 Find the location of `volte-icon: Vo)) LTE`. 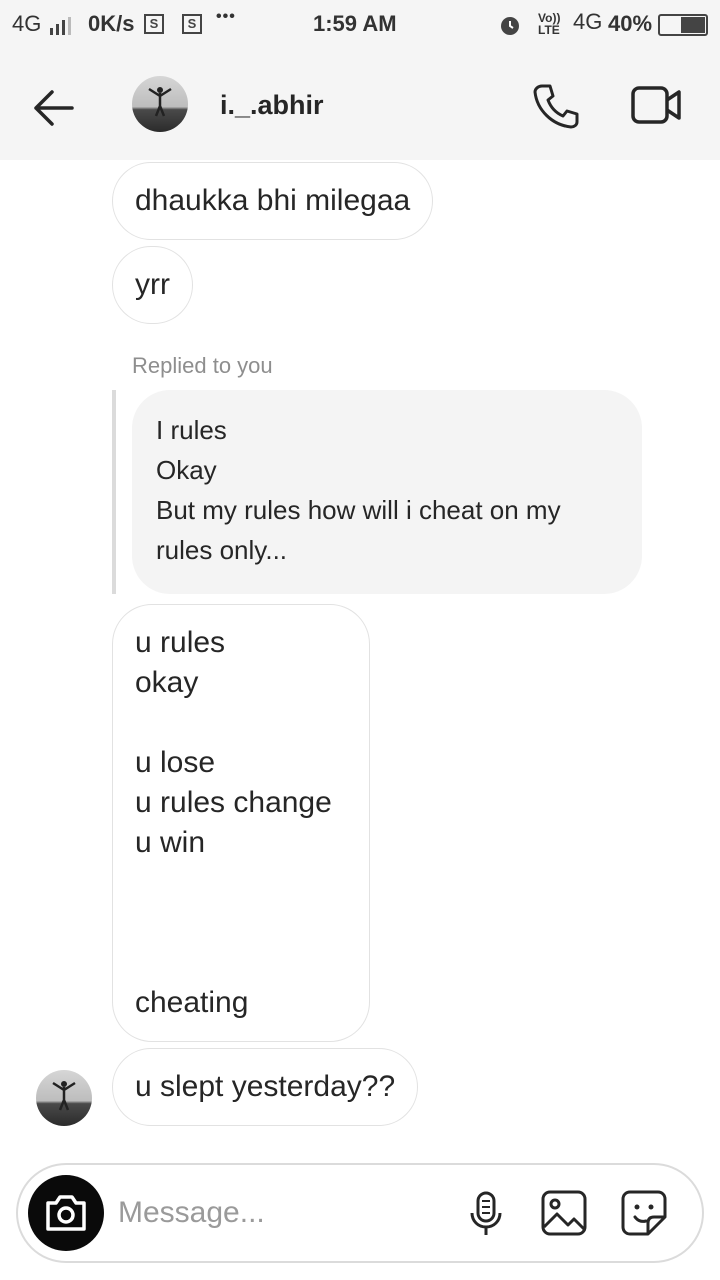

volte-icon: Vo)) LTE is located at coordinates (549, 24).